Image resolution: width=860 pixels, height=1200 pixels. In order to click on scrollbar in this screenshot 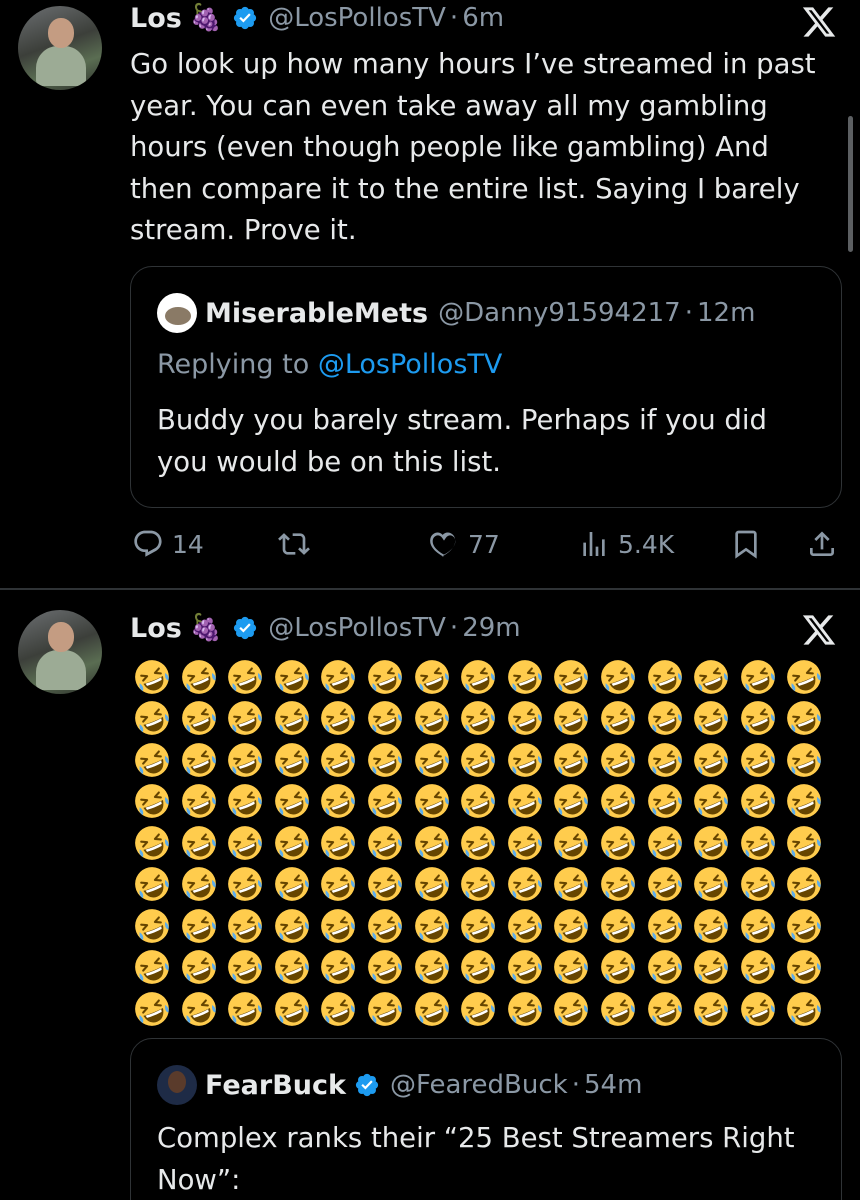, I will do `click(850, 184)`.